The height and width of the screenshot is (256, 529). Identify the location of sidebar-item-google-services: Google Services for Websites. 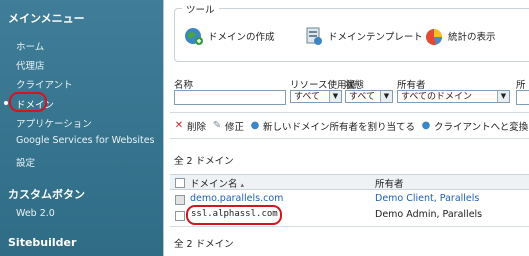
(85, 140).